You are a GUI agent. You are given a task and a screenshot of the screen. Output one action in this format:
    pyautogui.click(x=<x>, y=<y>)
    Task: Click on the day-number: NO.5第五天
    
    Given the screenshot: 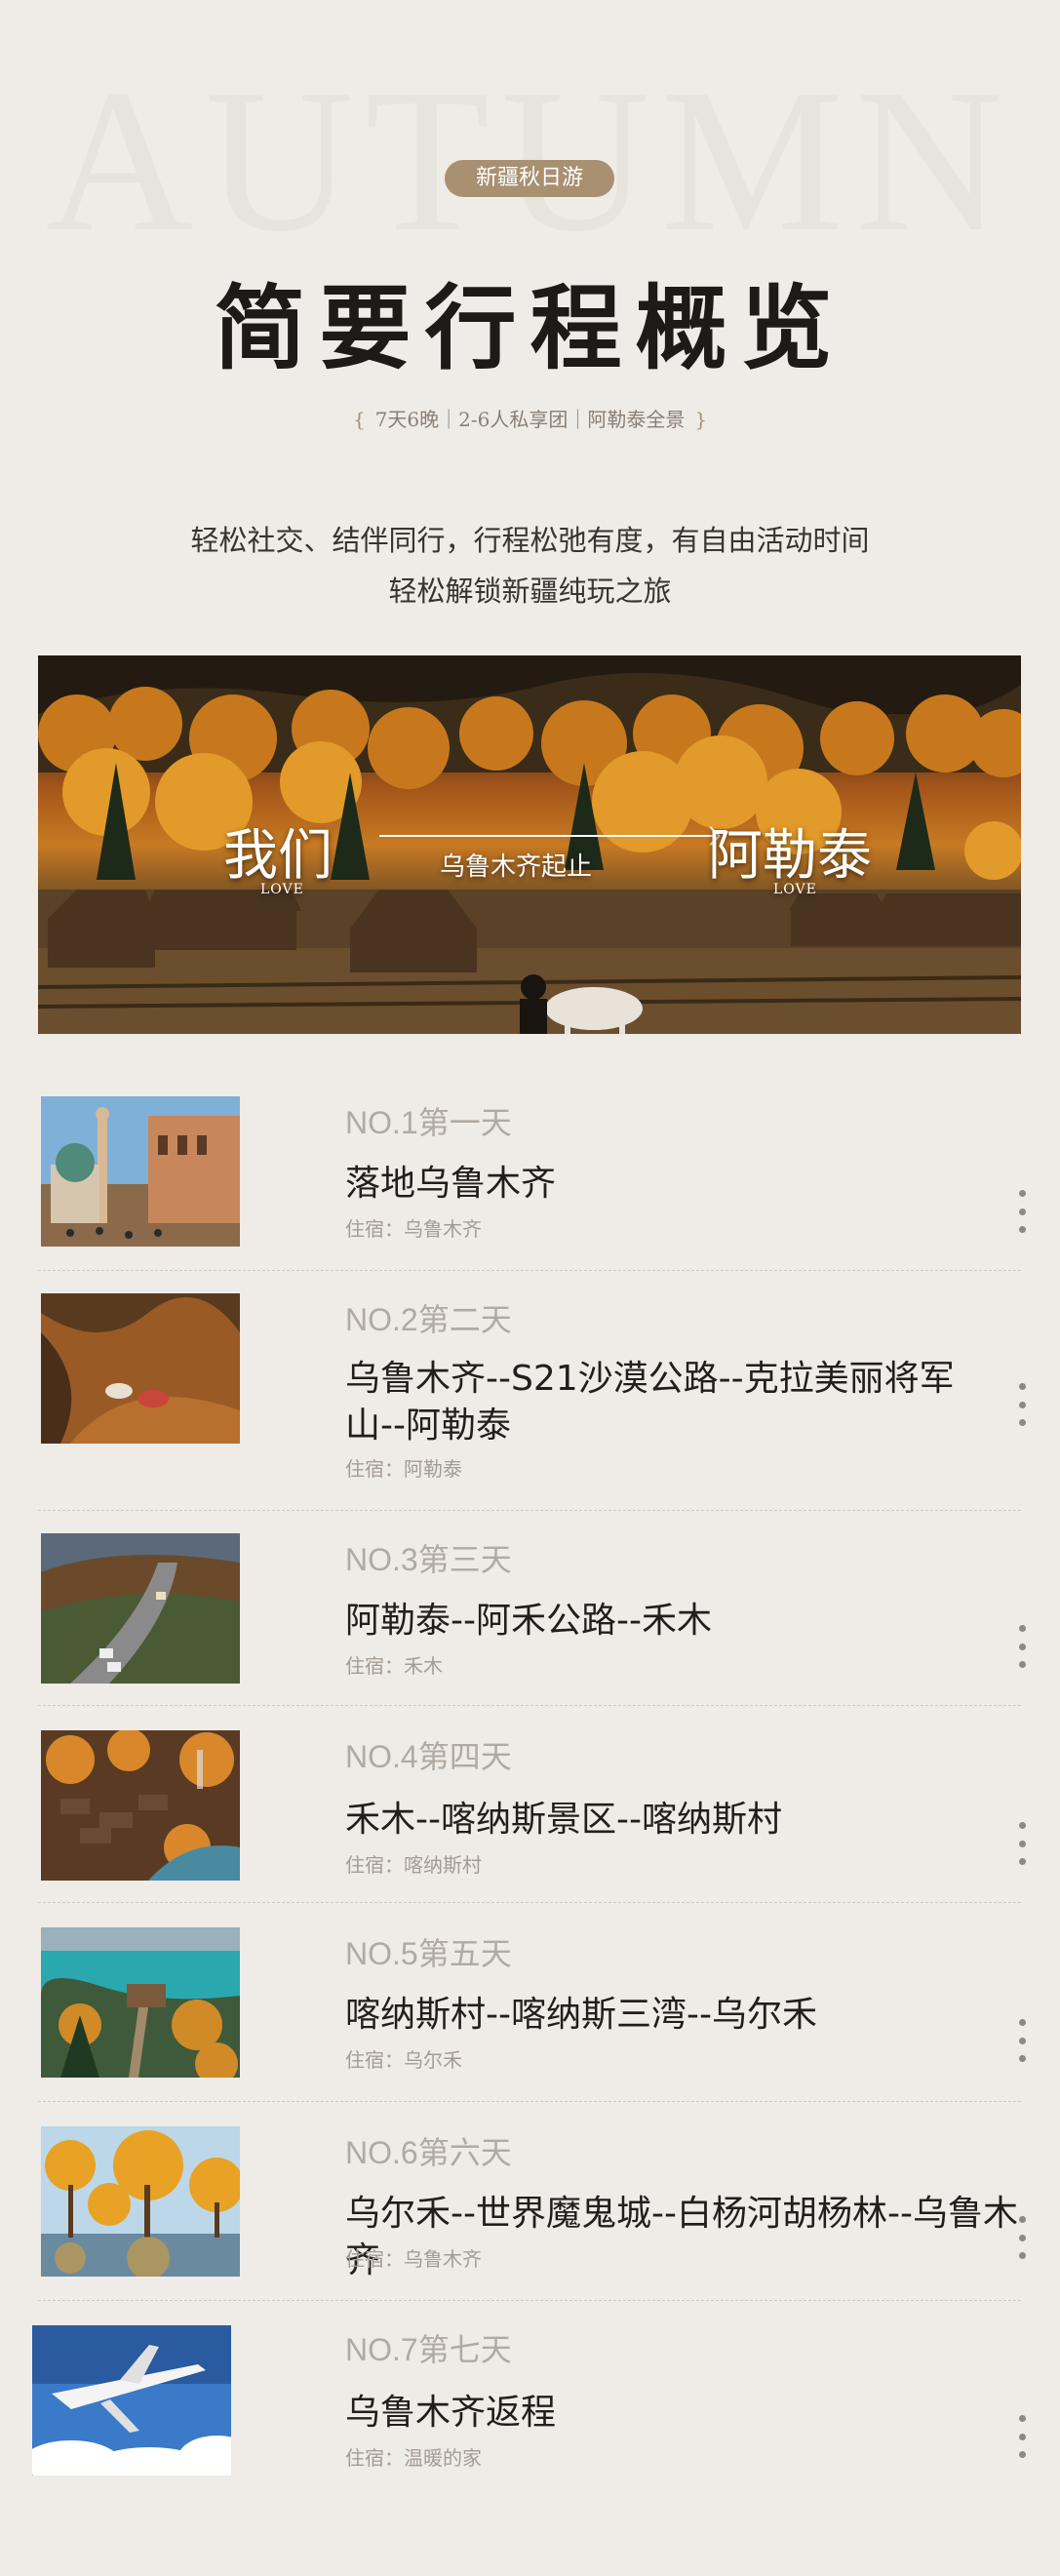 What is the action you would take?
    pyautogui.click(x=428, y=1953)
    